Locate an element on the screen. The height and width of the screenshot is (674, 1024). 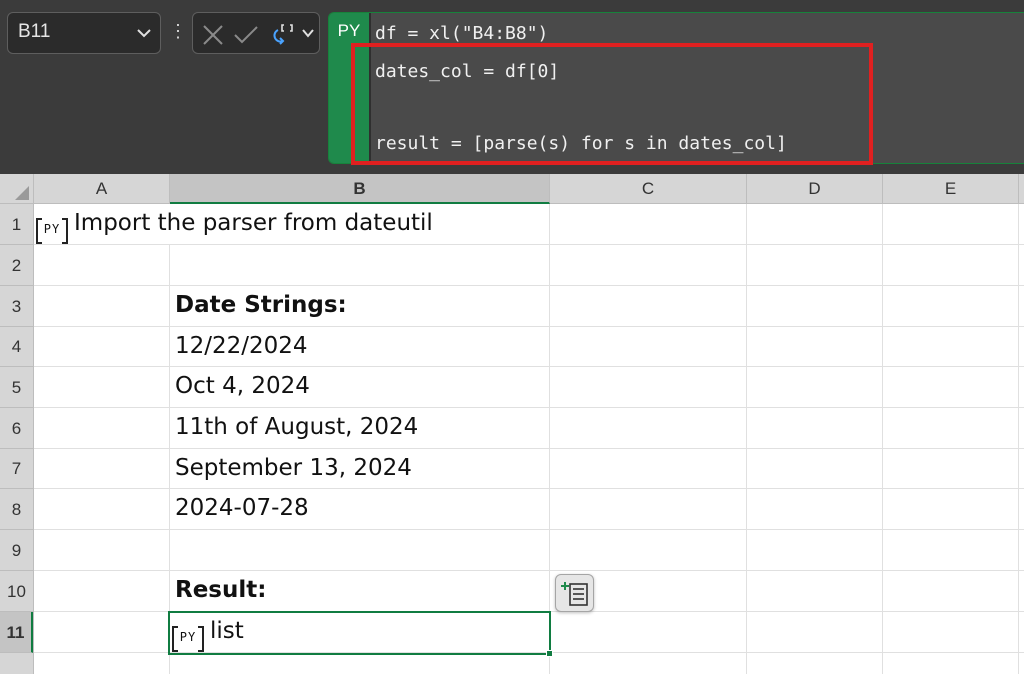
select-all-button is located at coordinates (17, 189).